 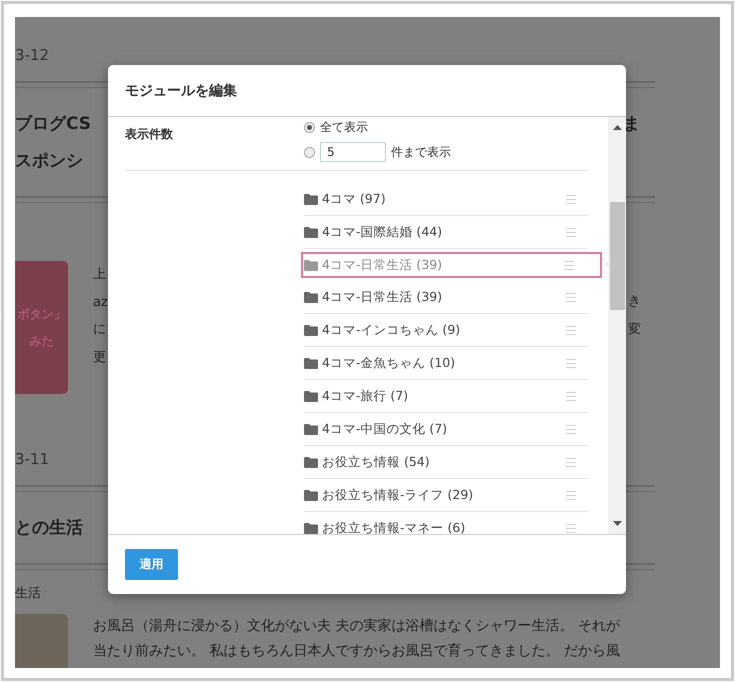 I want to click on post-date: 3-11, so click(x=32, y=459).